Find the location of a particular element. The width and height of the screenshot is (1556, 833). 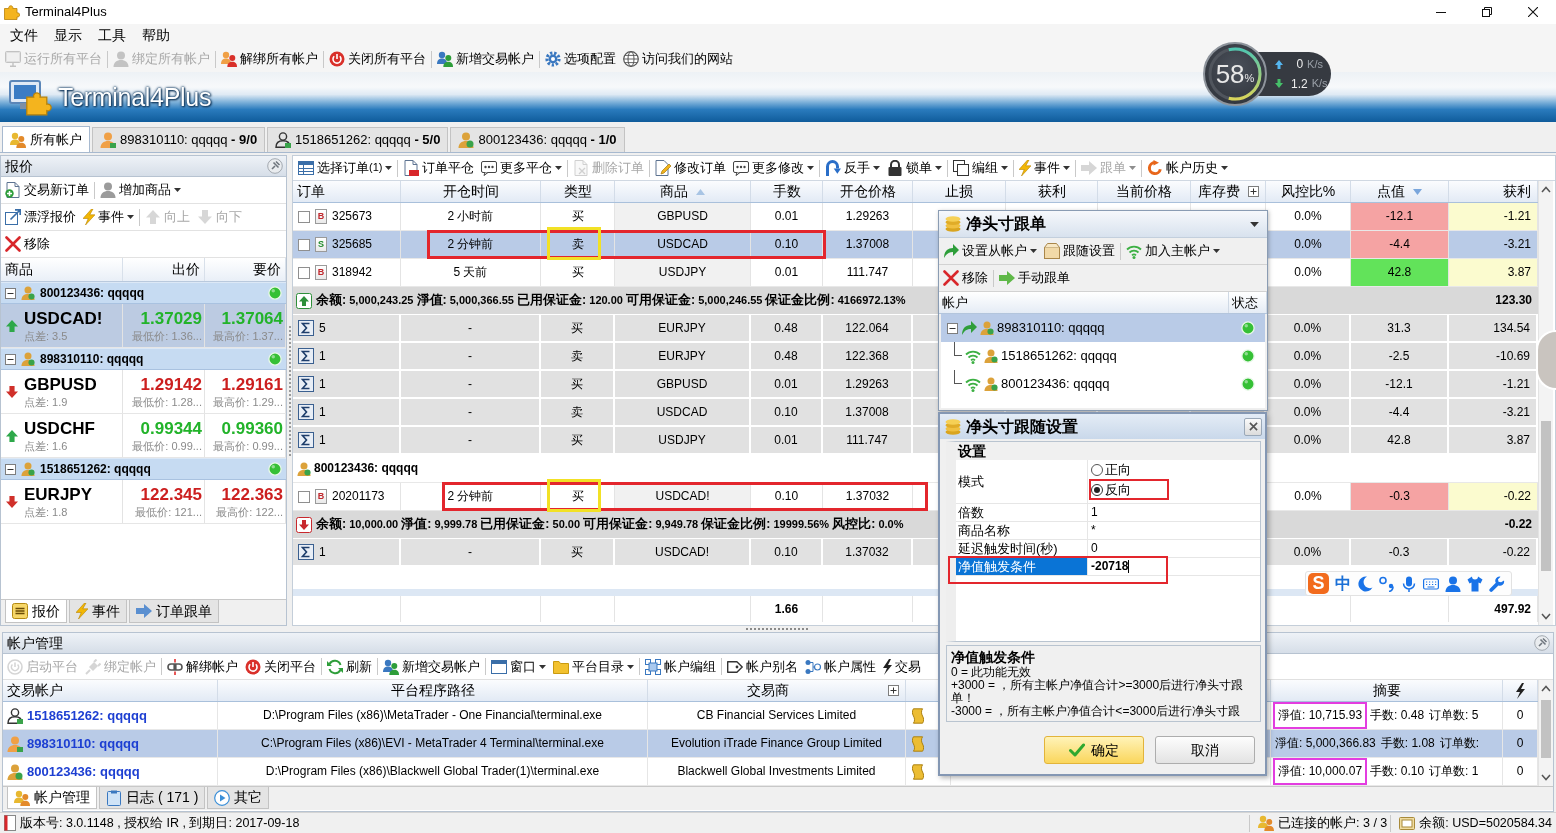

tab: 事件 is located at coordinates (98, 611).